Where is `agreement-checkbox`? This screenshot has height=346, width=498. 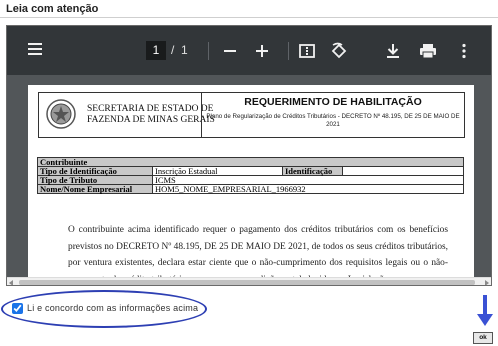 agreement-checkbox is located at coordinates (17, 308).